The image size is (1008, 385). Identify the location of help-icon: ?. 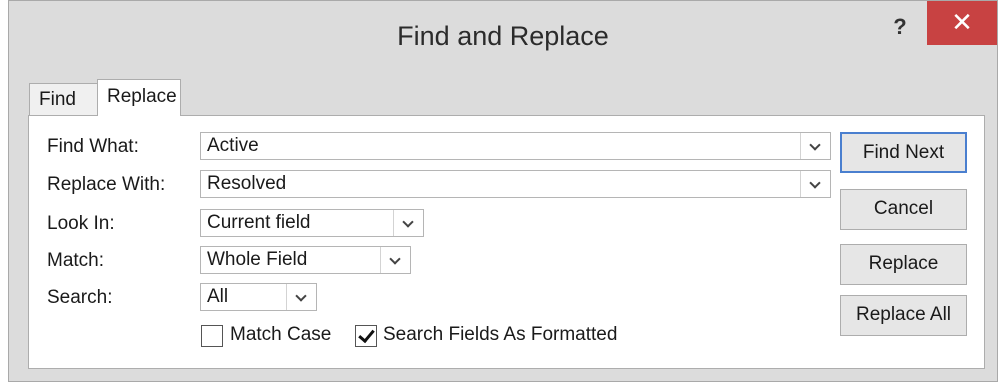
(900, 26).